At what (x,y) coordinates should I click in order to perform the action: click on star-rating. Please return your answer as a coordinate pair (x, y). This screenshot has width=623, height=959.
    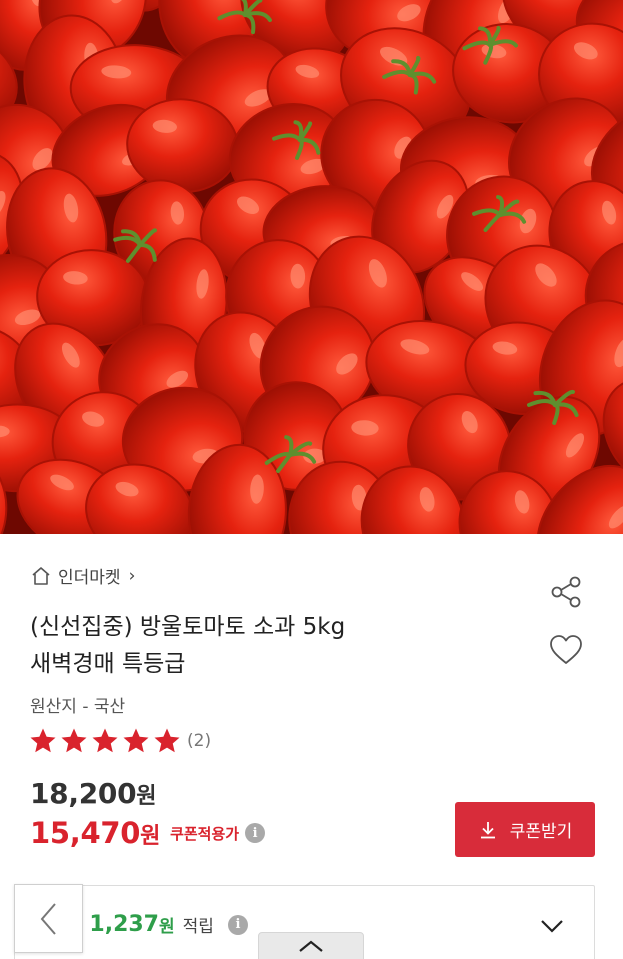
    Looking at the image, I should click on (105, 741).